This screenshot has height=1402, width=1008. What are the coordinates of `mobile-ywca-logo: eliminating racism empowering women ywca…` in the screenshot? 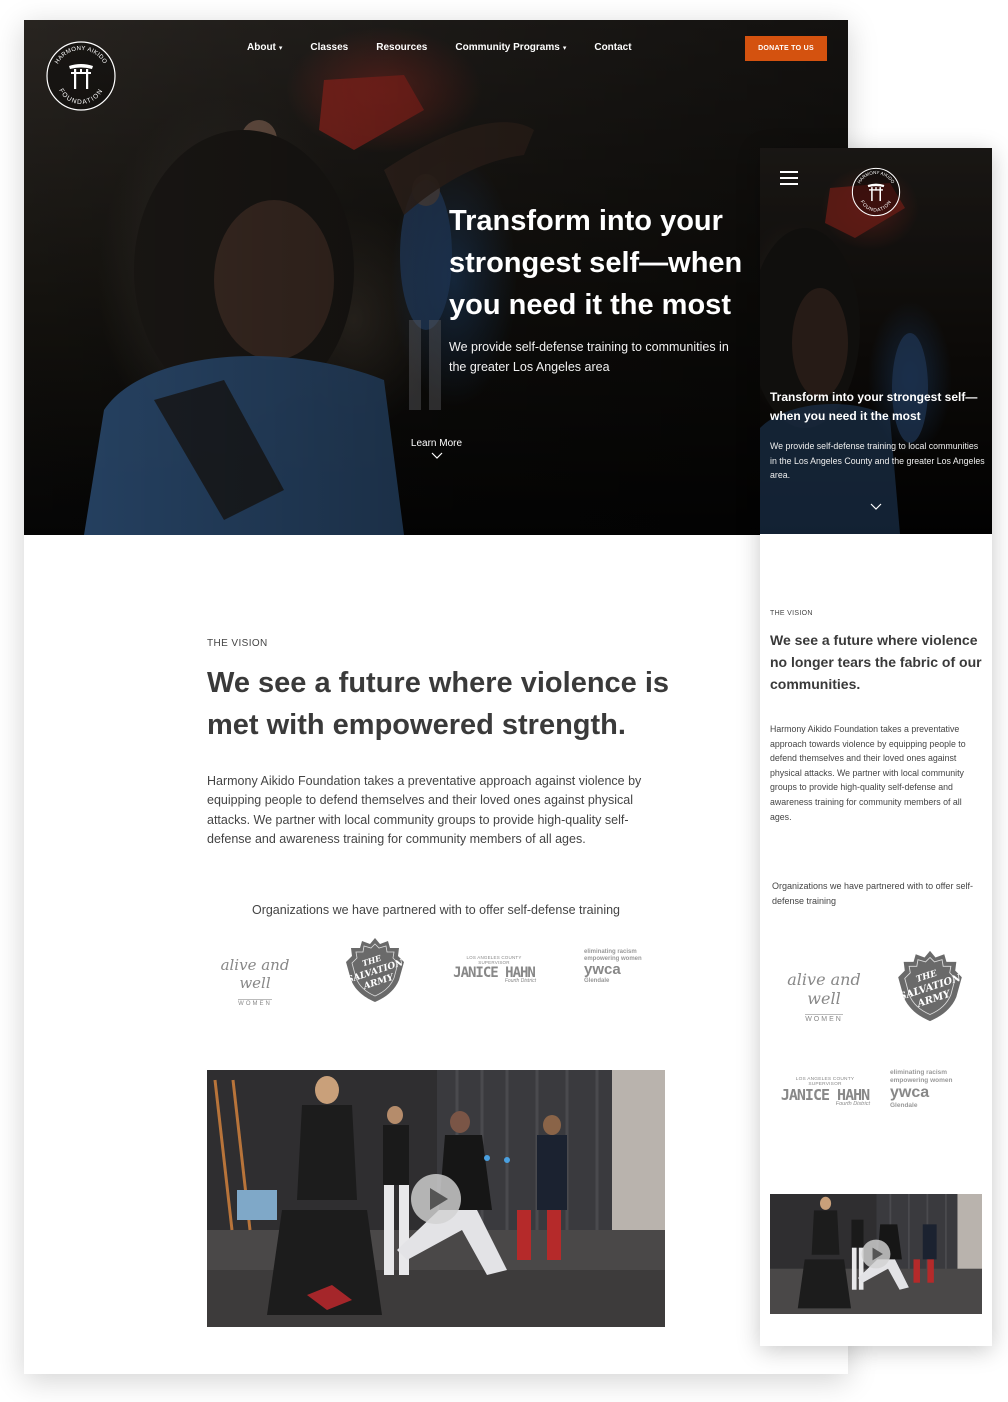 It's located at (921, 1089).